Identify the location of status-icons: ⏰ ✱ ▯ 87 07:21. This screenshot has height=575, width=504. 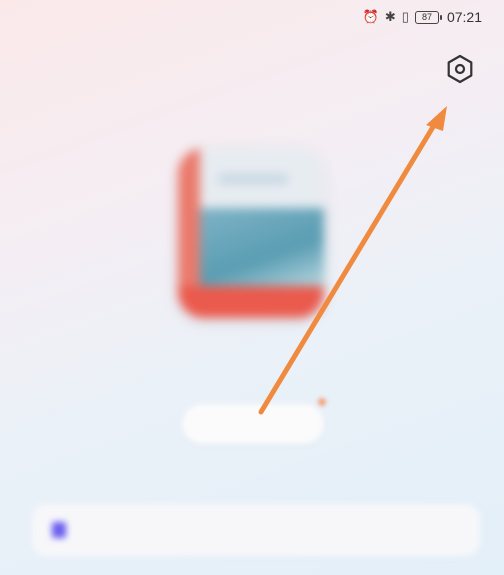
(422, 17).